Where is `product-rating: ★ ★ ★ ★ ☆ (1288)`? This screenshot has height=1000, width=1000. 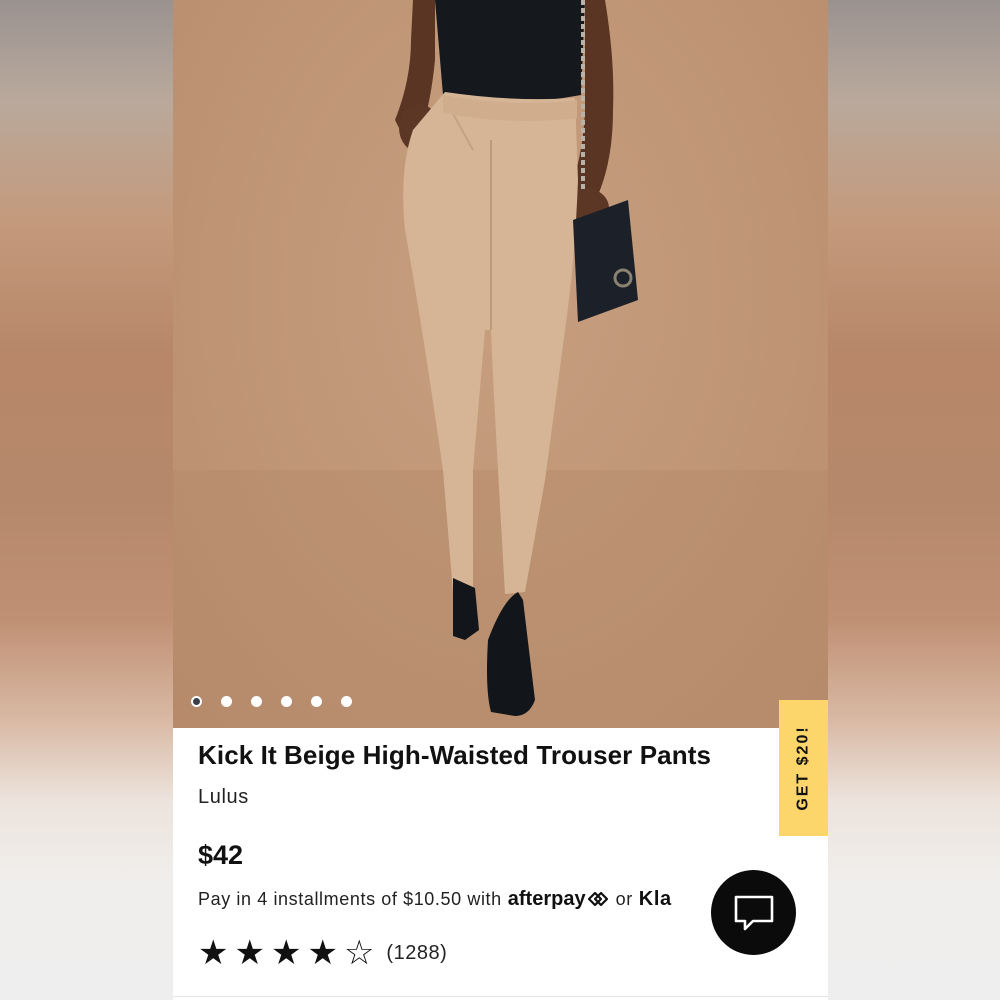
product-rating: ★ ★ ★ ★ ☆ (1288) is located at coordinates (322, 953).